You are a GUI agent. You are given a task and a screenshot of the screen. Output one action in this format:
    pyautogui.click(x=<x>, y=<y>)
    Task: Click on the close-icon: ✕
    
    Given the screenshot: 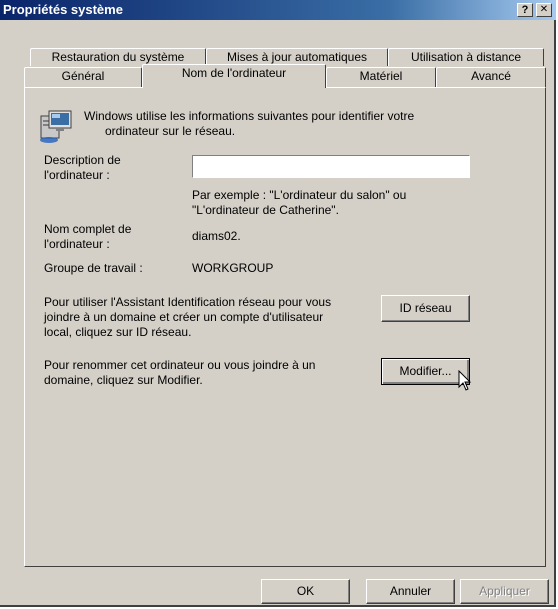 What is the action you would take?
    pyautogui.click(x=544, y=9)
    